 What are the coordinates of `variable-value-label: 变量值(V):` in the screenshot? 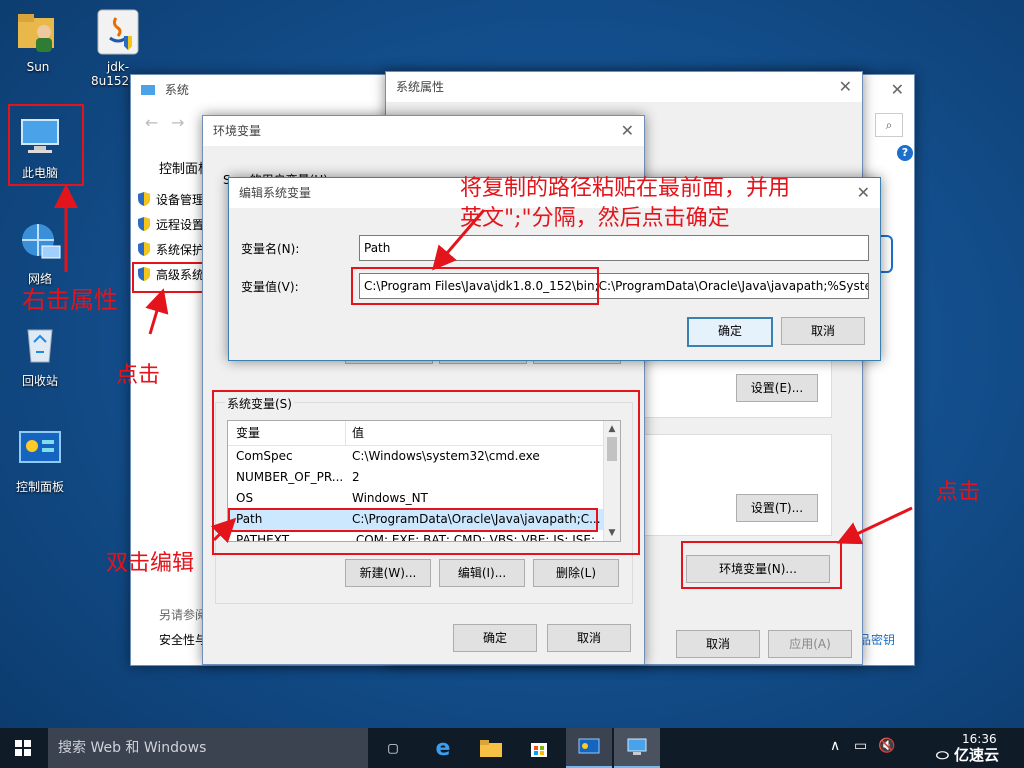 It's located at (270, 287).